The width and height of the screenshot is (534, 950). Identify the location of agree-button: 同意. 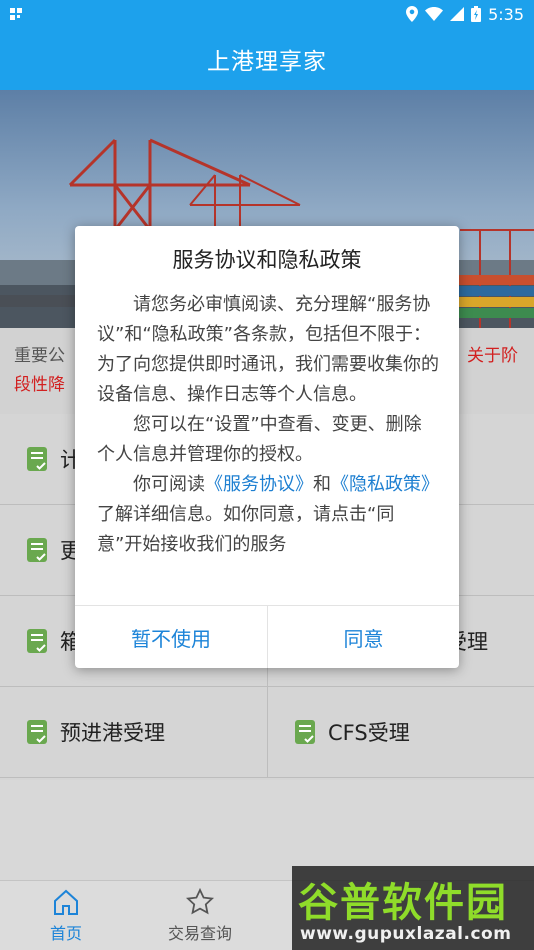
(363, 637).